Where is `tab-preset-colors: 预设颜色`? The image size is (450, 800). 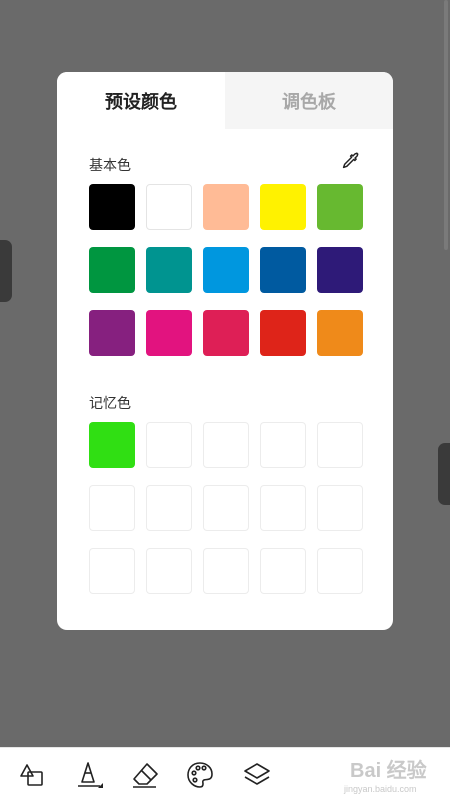 tab-preset-colors: 预设颜色 is located at coordinates (141, 100).